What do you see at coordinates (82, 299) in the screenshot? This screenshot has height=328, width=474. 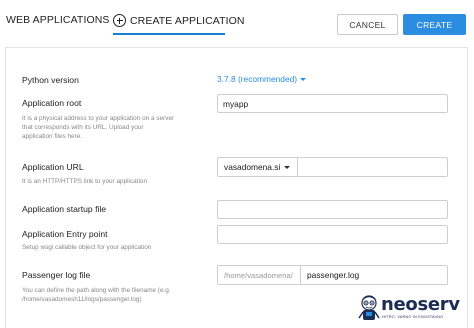 I see `passenger-log-help-2: /home/vasadomesh11/logs/passenger.log)` at bounding box center [82, 299].